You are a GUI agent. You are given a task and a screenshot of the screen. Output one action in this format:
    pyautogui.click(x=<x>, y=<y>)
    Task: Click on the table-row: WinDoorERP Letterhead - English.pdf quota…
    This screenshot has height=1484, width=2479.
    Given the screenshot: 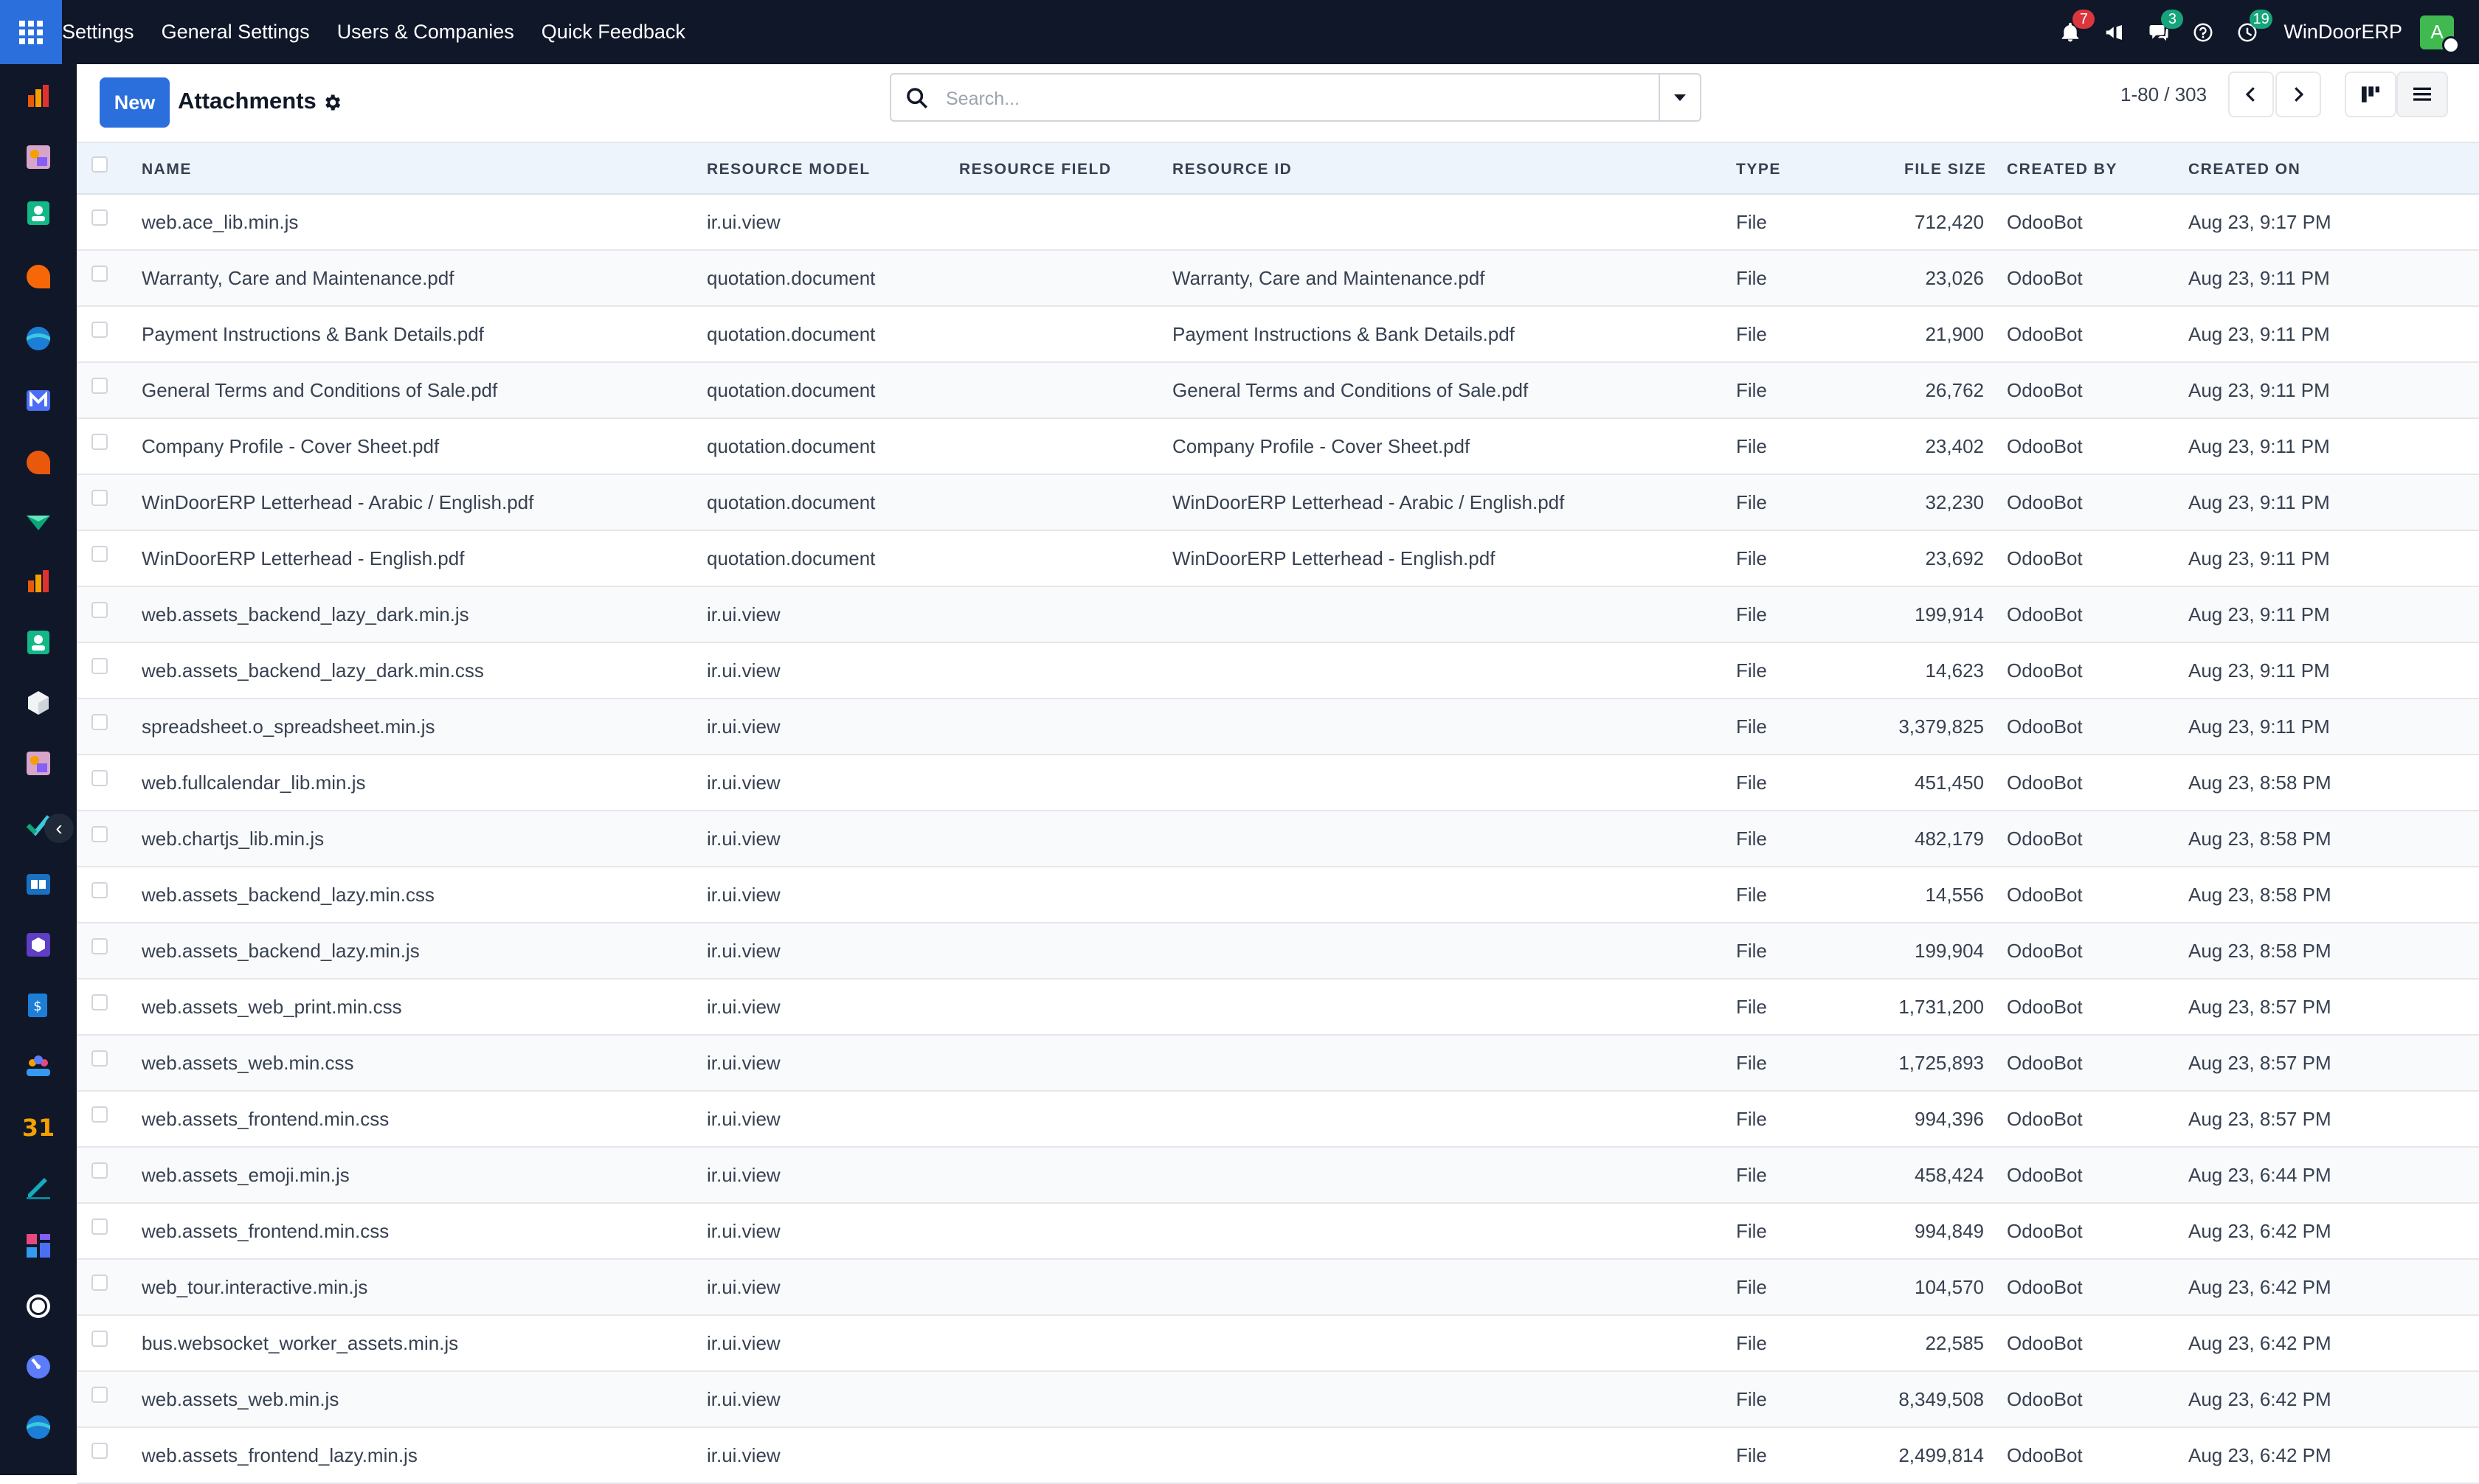 What is the action you would take?
    pyautogui.click(x=1278, y=559)
    